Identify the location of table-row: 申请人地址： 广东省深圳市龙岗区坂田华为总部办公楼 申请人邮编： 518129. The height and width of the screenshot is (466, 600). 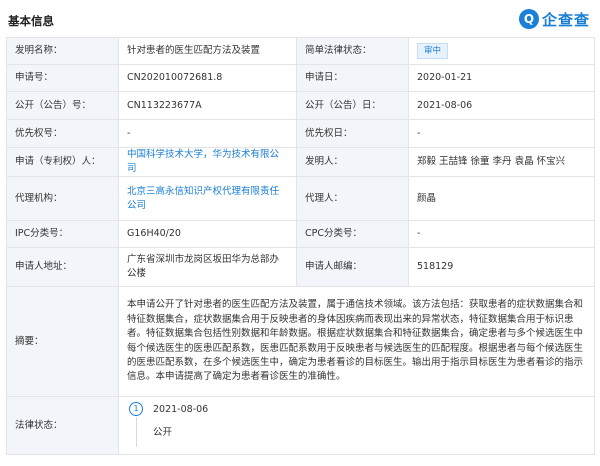
(300, 267).